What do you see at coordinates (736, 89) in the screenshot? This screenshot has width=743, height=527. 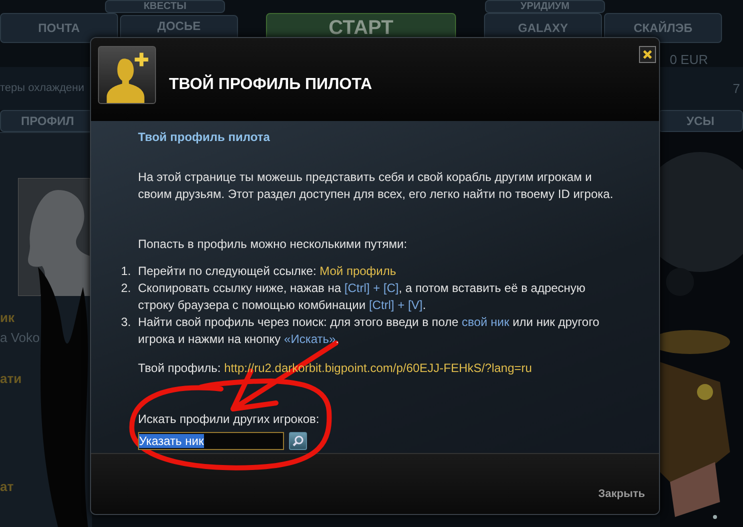 I see `info-value: 7` at bounding box center [736, 89].